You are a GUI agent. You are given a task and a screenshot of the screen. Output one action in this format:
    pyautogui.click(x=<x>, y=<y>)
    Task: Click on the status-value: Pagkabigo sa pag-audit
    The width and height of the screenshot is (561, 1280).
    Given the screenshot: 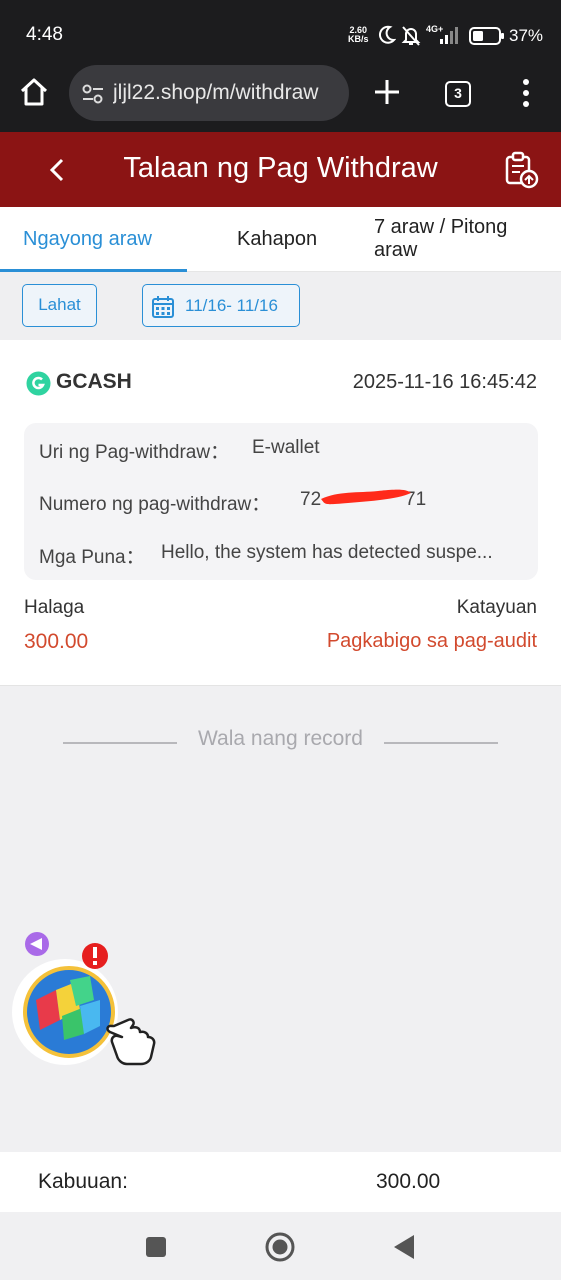 What is the action you would take?
    pyautogui.click(x=431, y=641)
    